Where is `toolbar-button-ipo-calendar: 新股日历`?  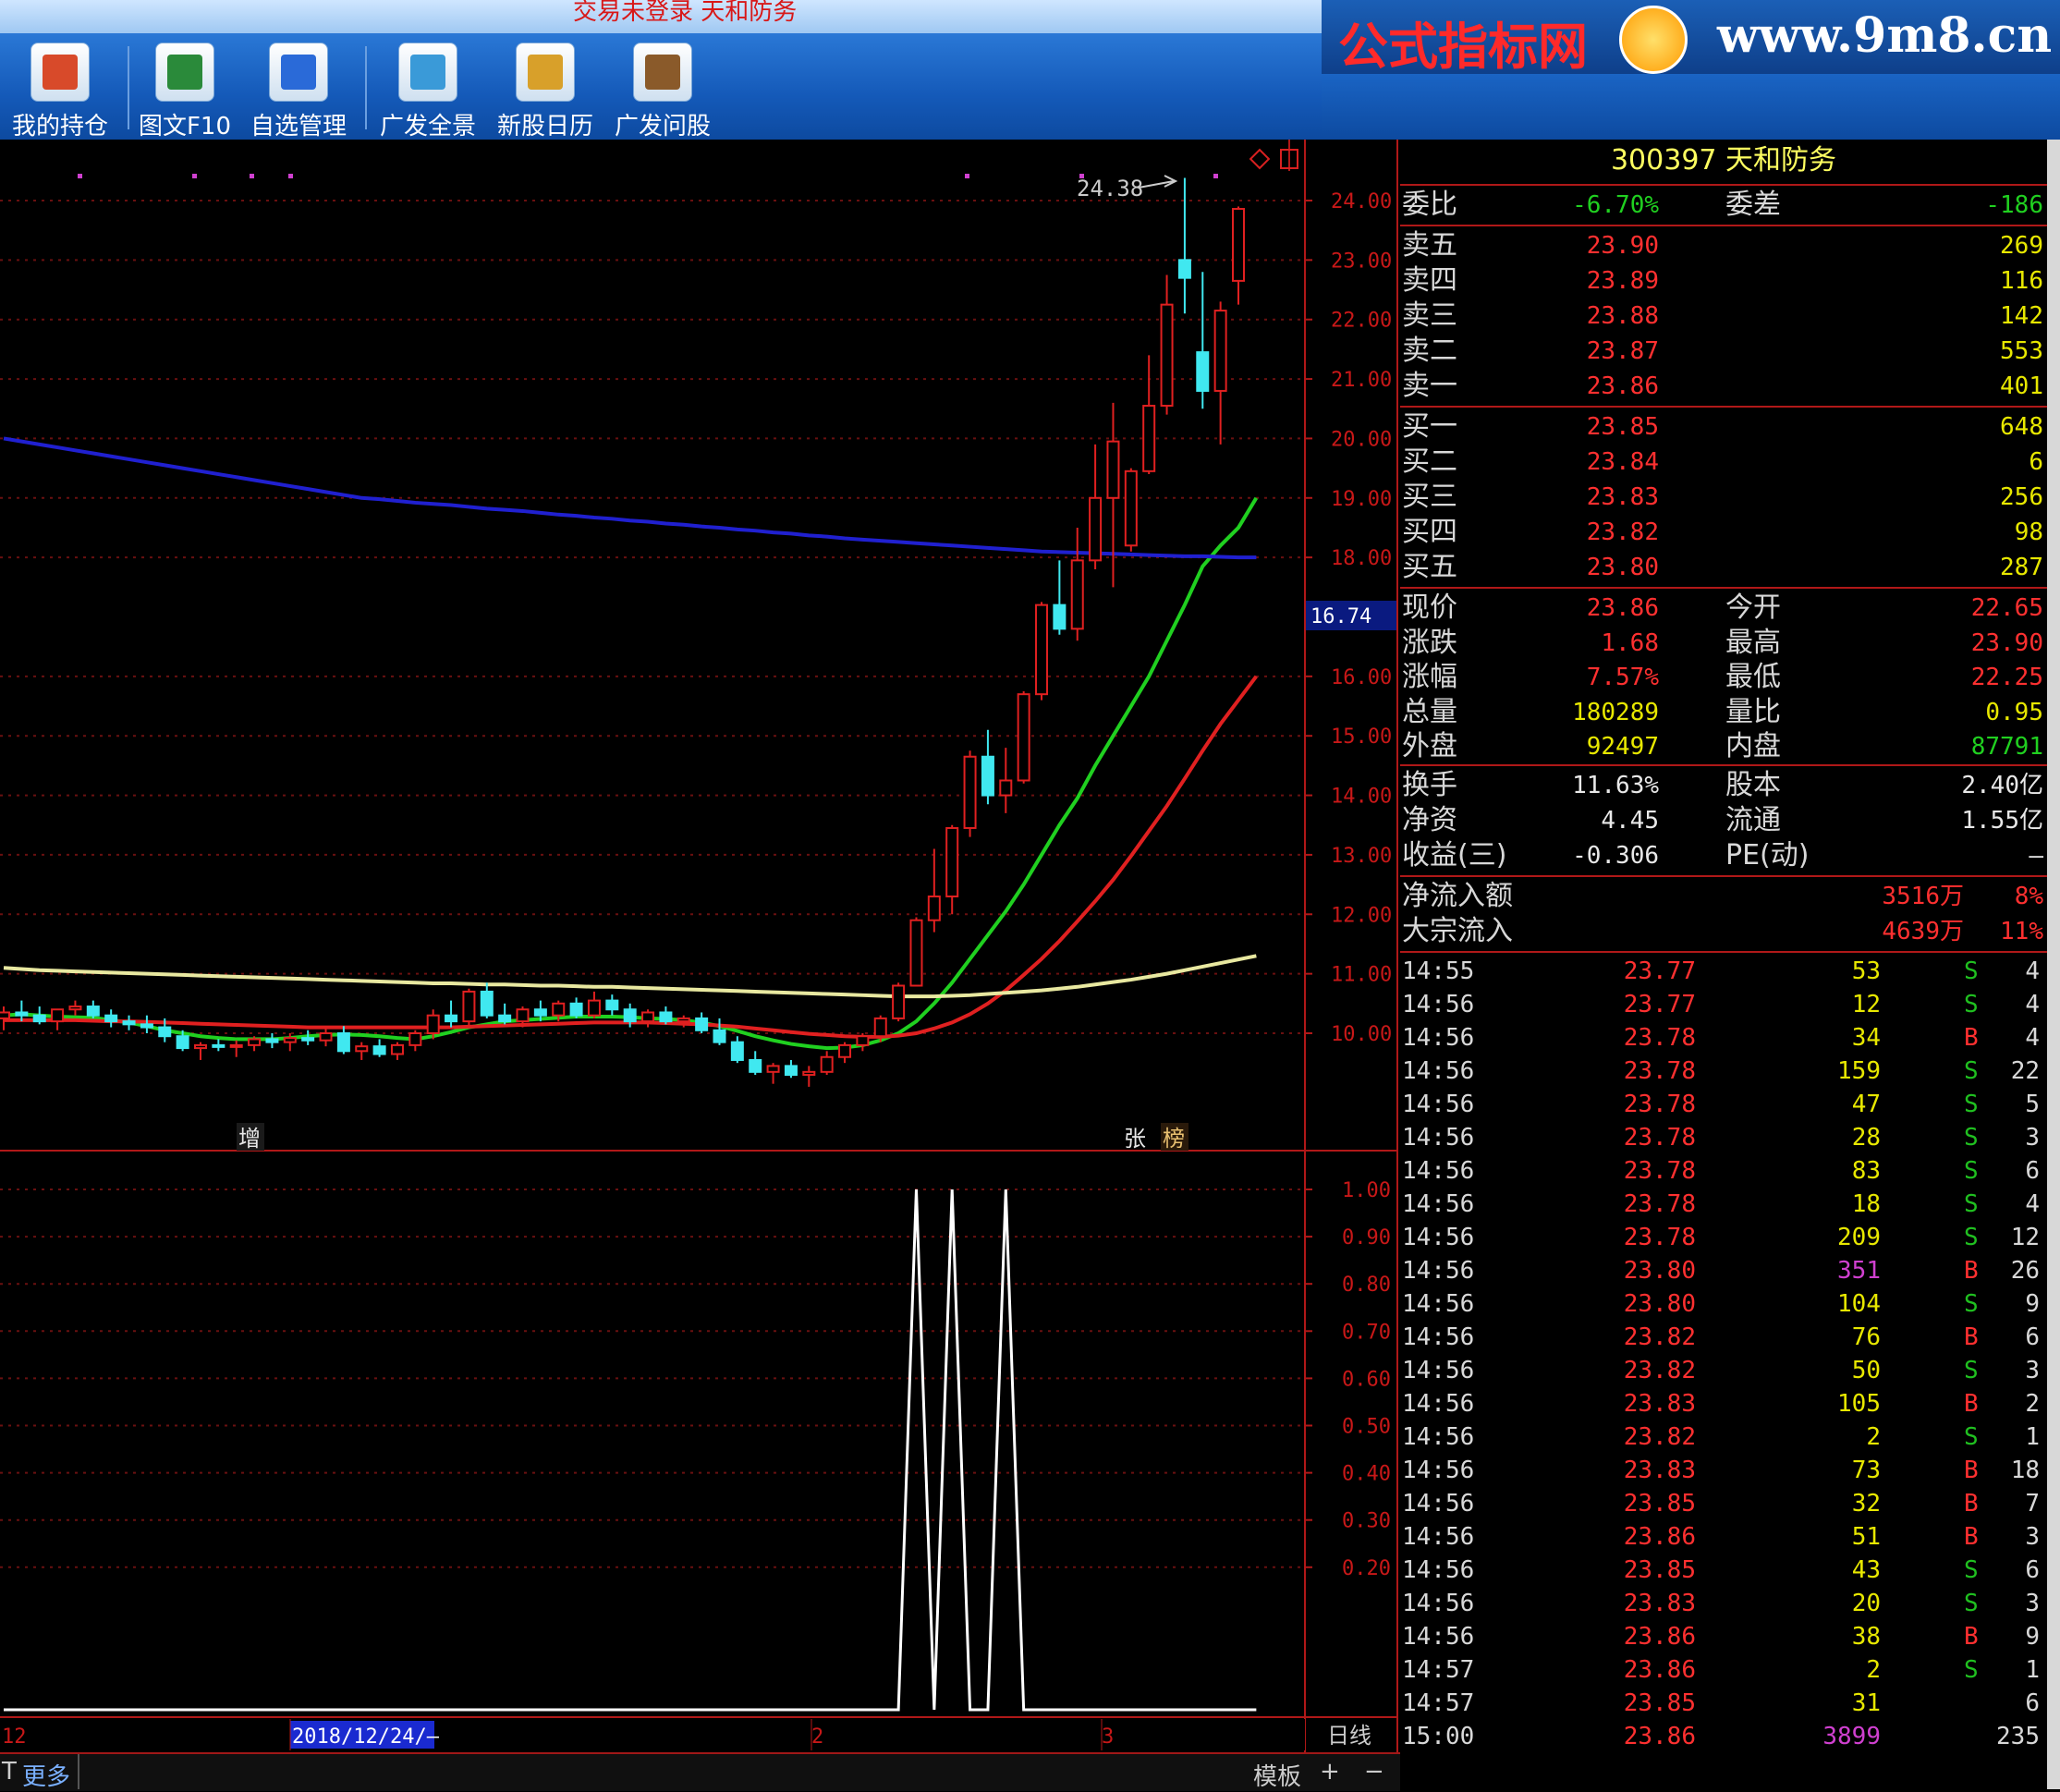 toolbar-button-ipo-calendar: 新股日历 is located at coordinates (545, 89).